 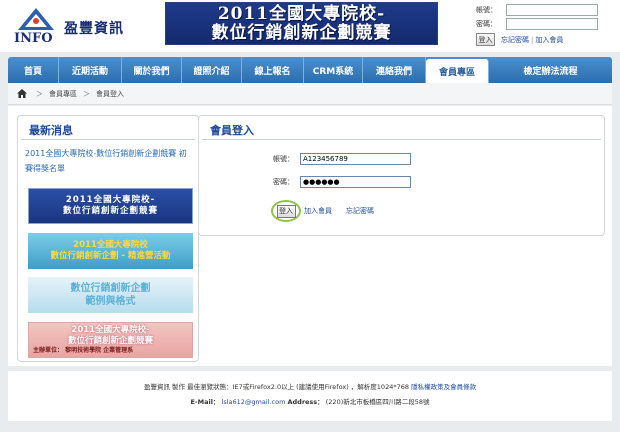 I want to click on nav-home: 首頁, so click(x=33, y=70).